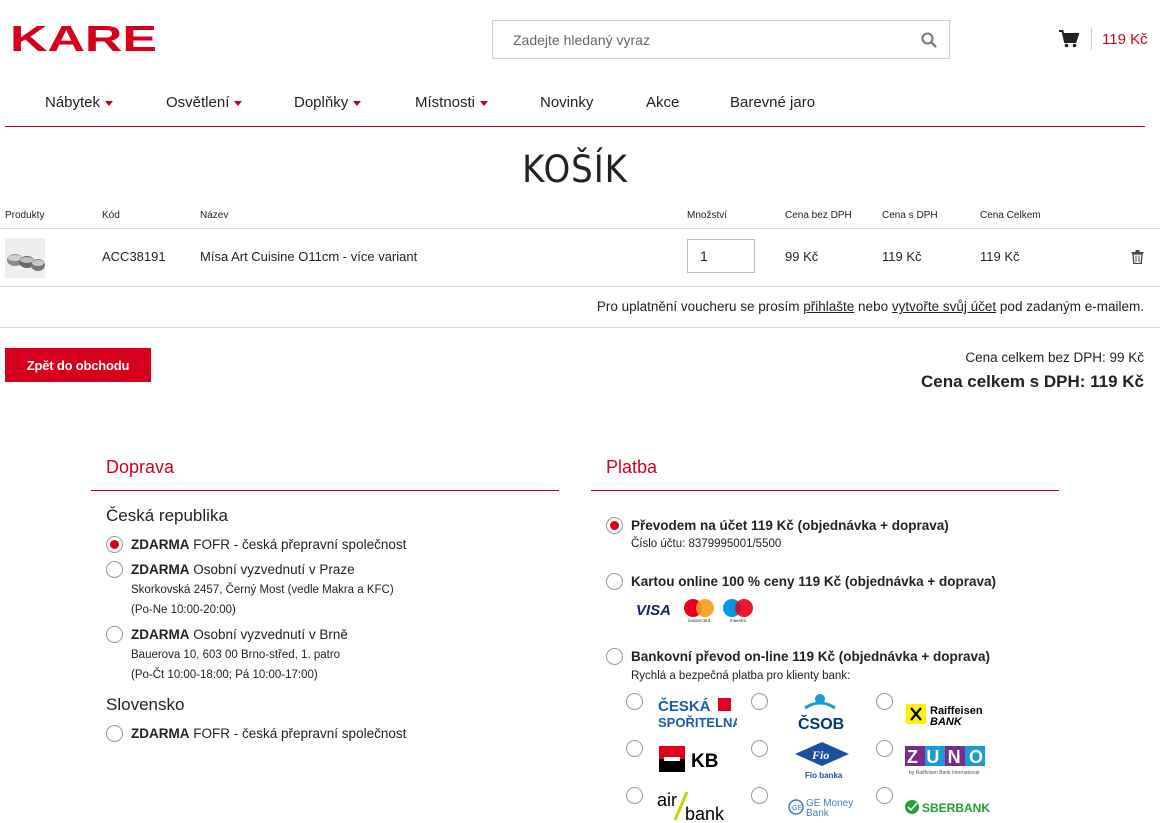 This screenshot has height=823, width=1160. Describe the element at coordinates (73, 102) in the screenshot. I see `nav-label: Nábytek` at that location.